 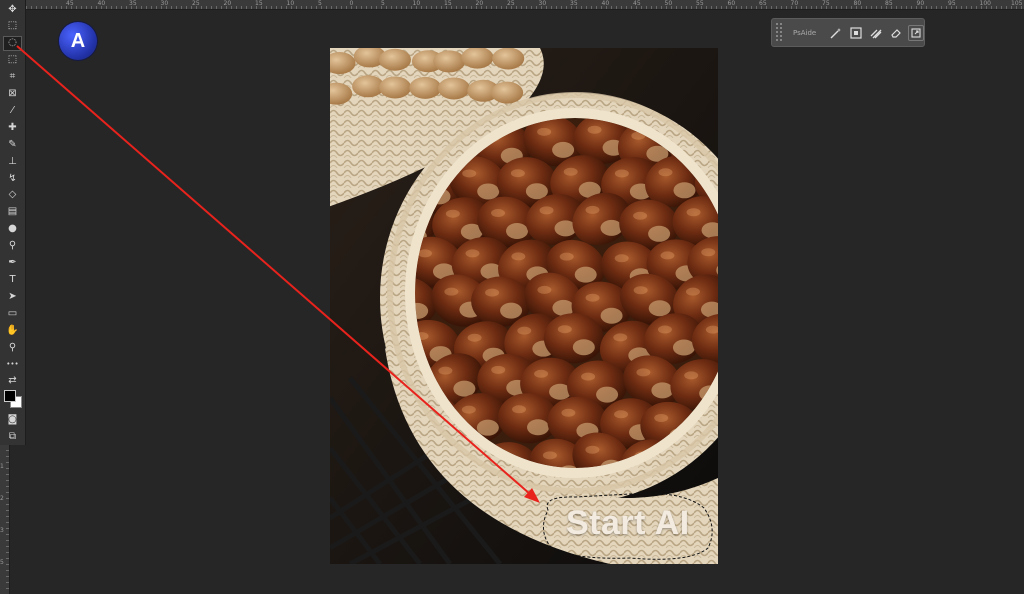 I want to click on expand-button, so click(x=916, y=32).